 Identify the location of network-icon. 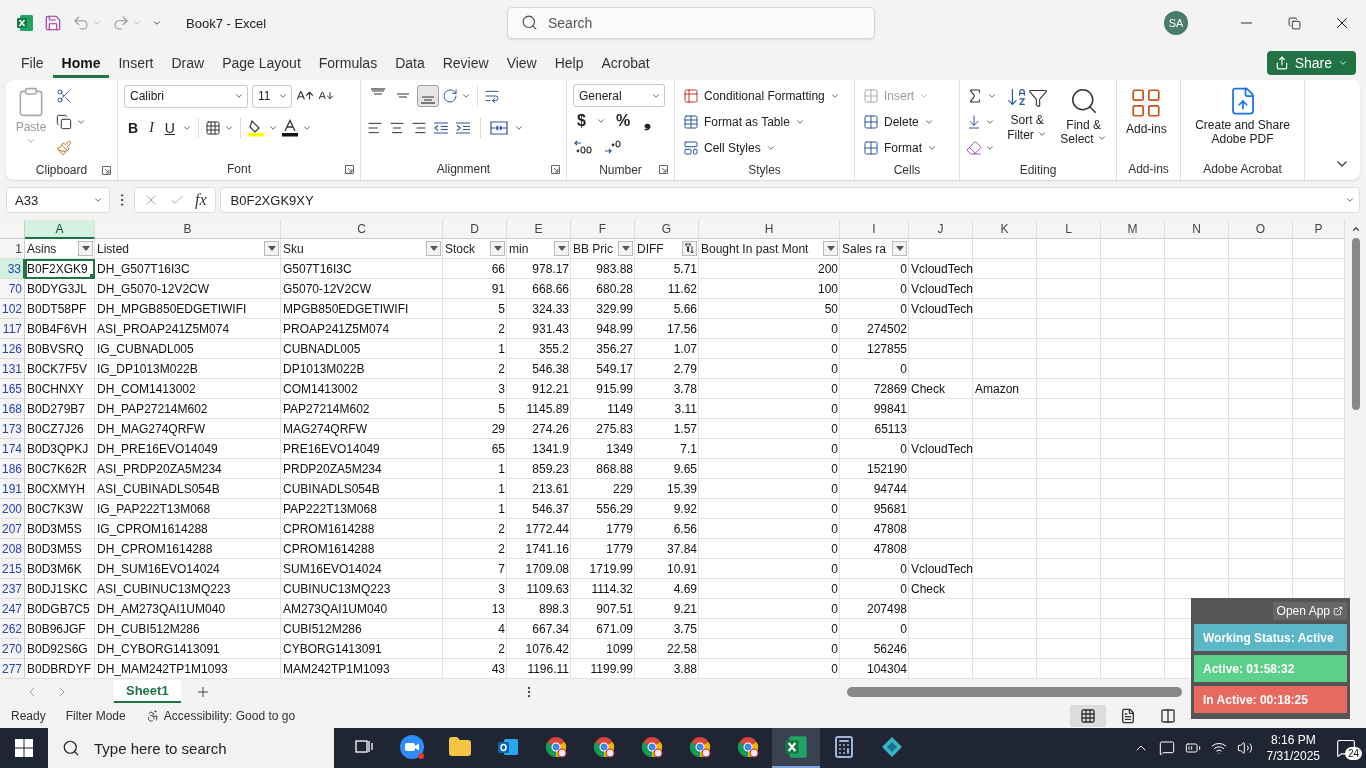
(1218, 748).